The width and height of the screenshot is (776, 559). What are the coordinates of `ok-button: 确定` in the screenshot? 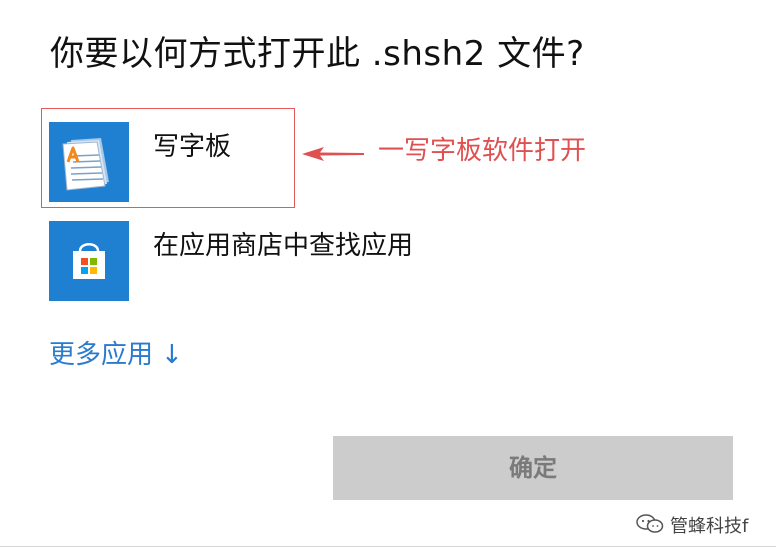 It's located at (533, 468).